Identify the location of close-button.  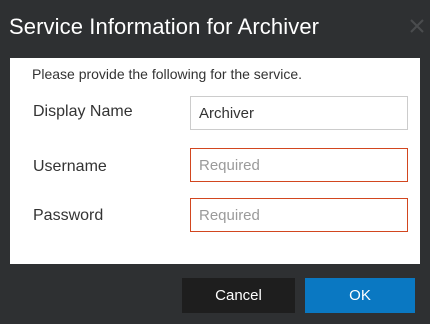
(417, 26).